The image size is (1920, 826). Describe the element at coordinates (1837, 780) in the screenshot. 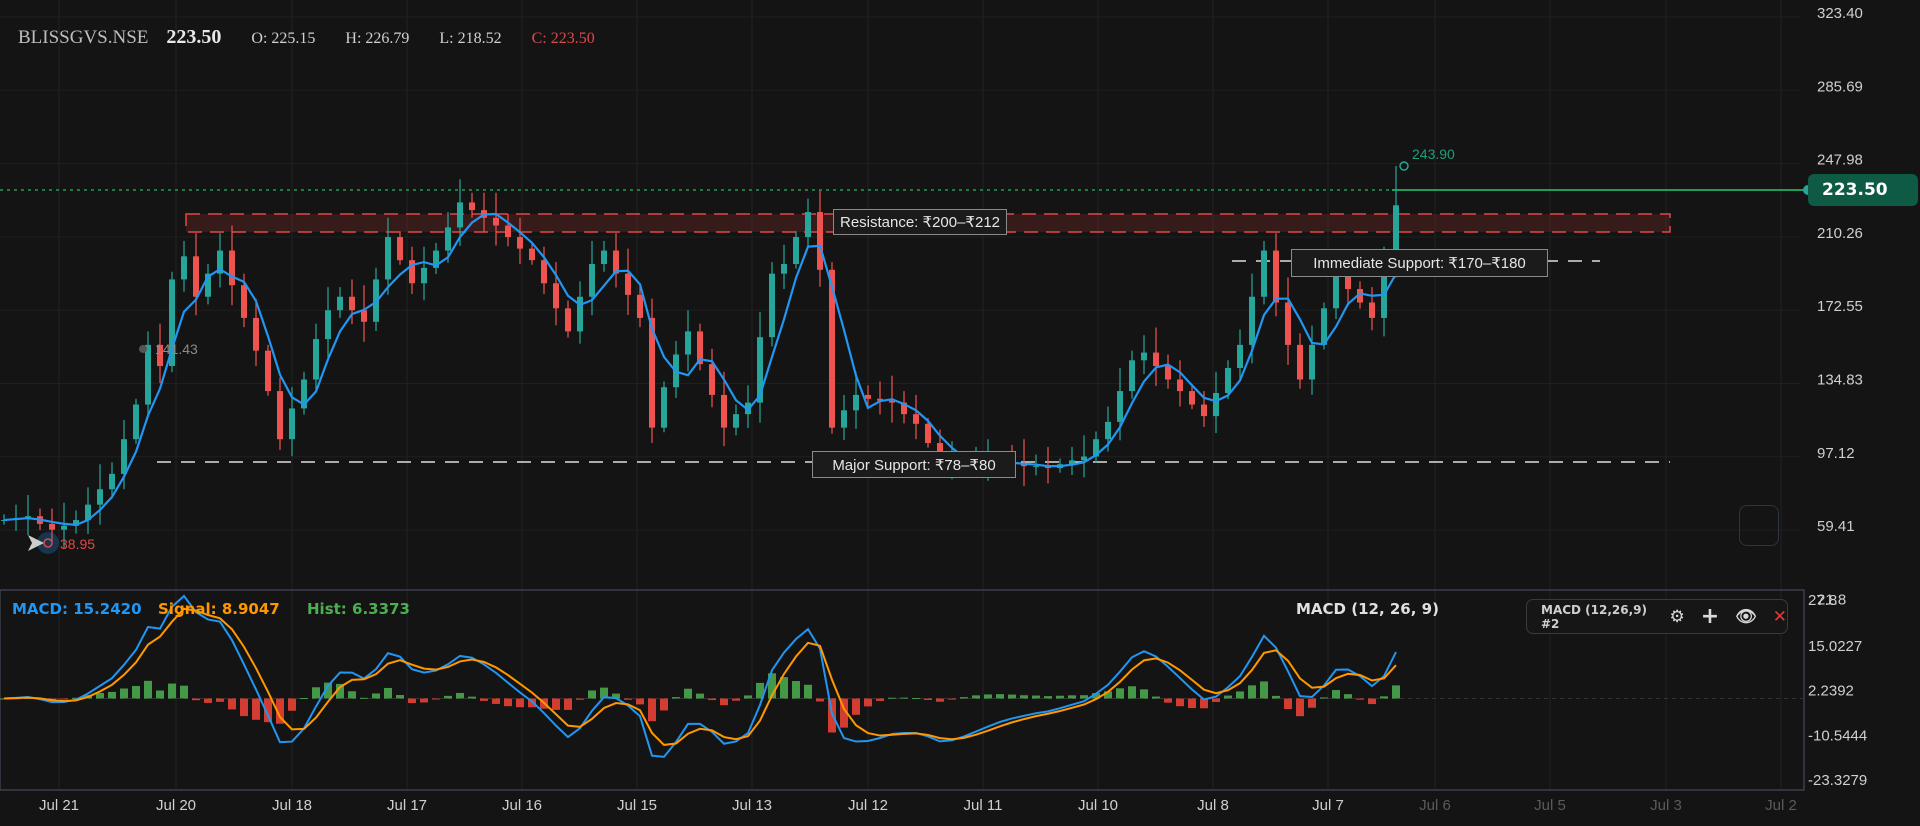

I see `macd-tick-label: -23.3279` at that location.